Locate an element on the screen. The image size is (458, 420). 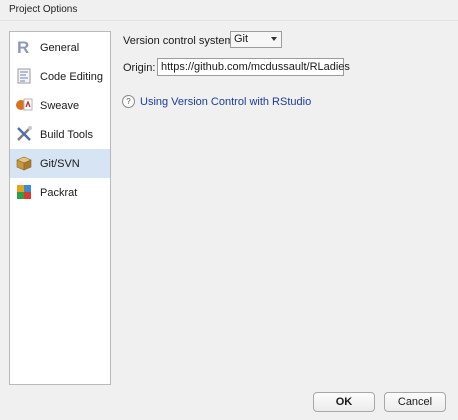
sidebar-item-sweave: Sweave is located at coordinates (60, 105).